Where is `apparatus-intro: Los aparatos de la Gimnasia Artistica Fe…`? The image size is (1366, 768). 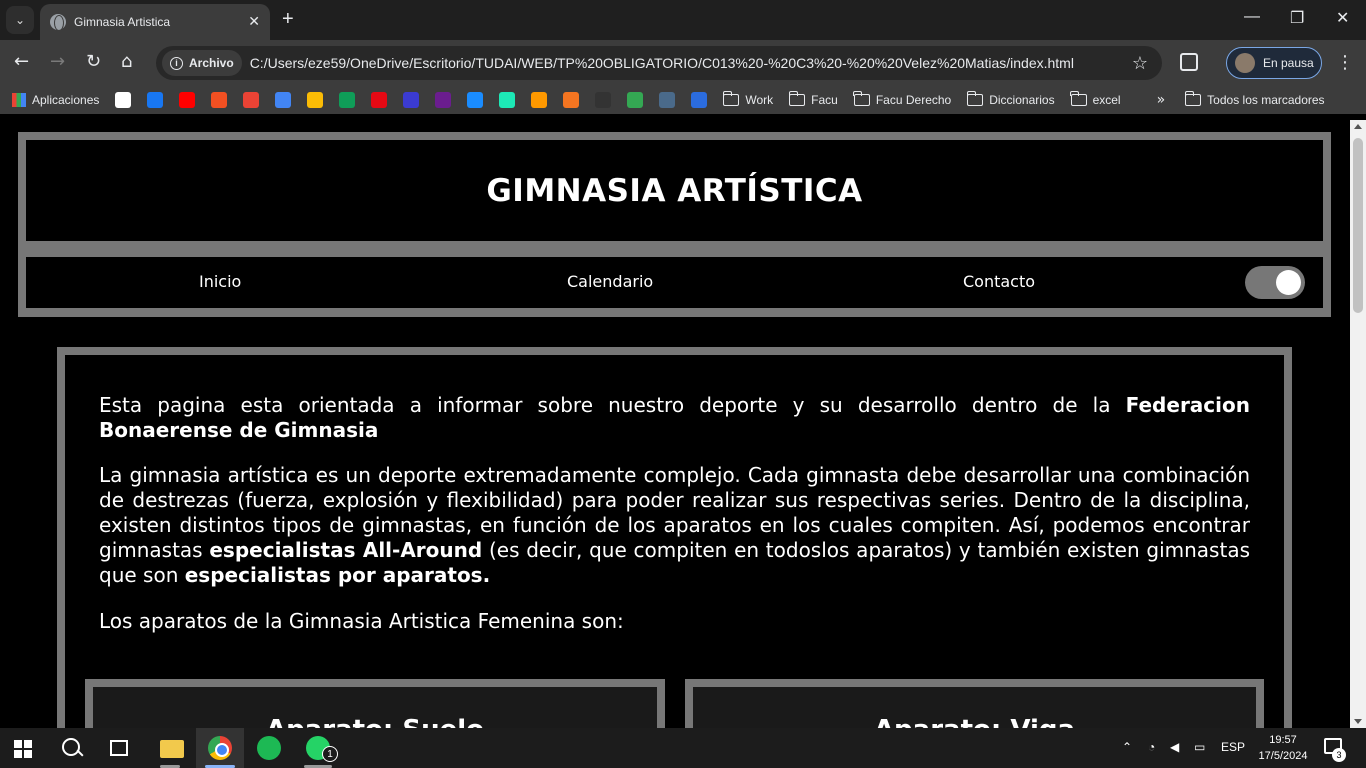
apparatus-intro: Los aparatos de la Gimnasia Artistica Fe… is located at coordinates (361, 621).